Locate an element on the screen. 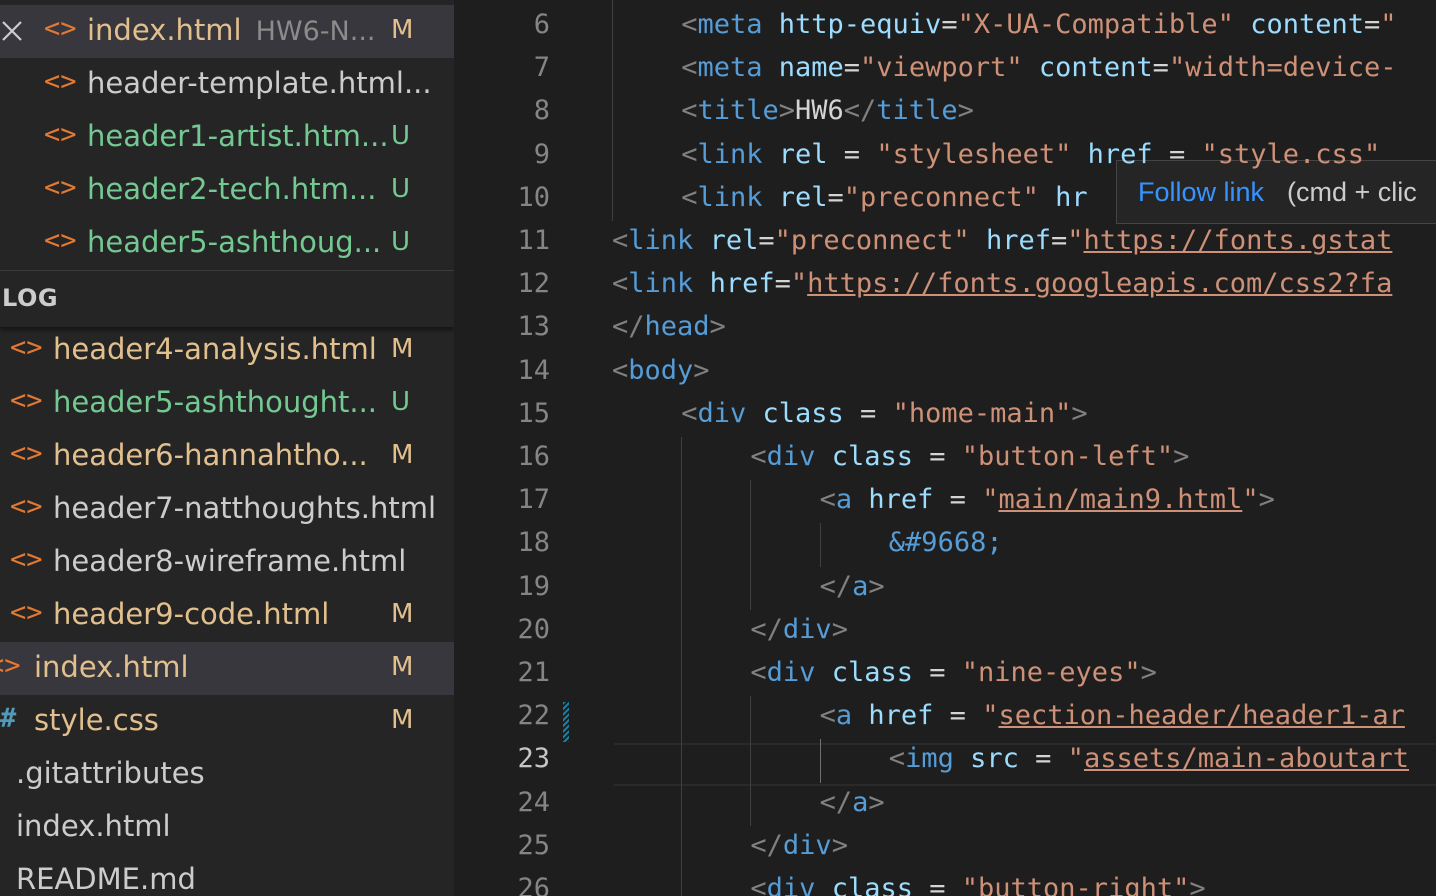 This screenshot has width=1436, height=896. code-line: </head> is located at coordinates (669, 326).